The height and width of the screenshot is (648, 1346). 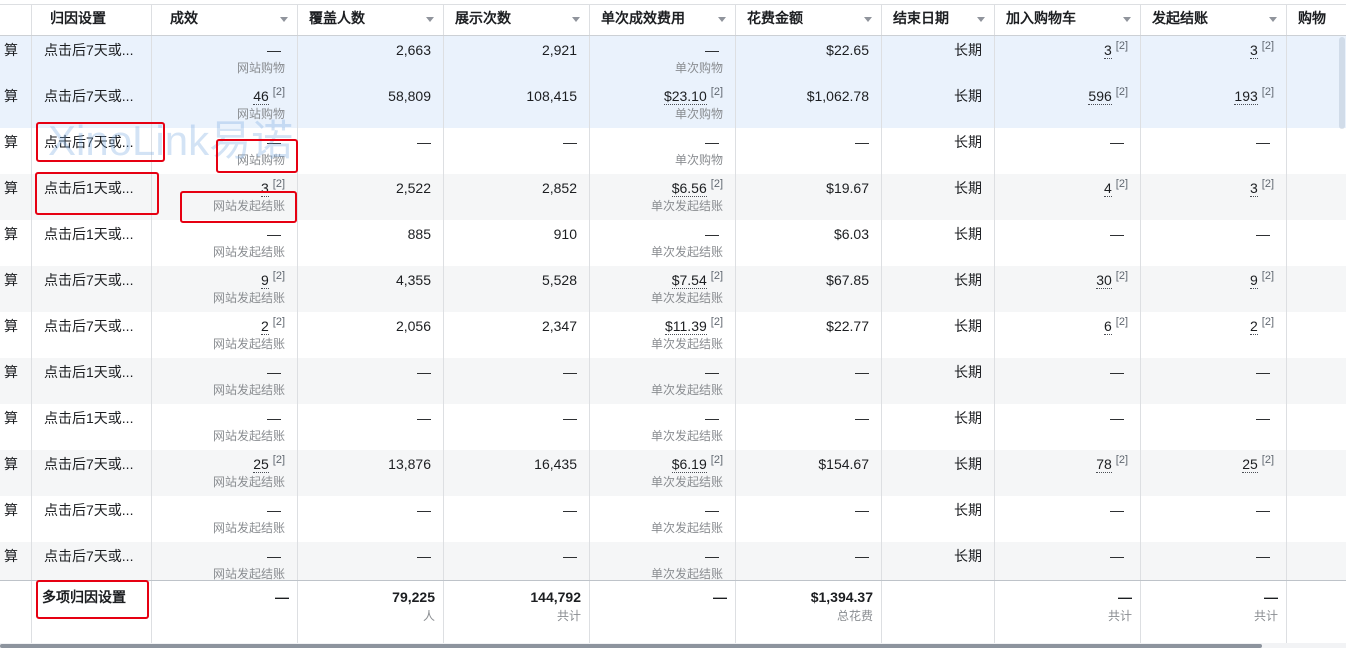 I want to click on header-purchases: 购物, so click(x=1316, y=20).